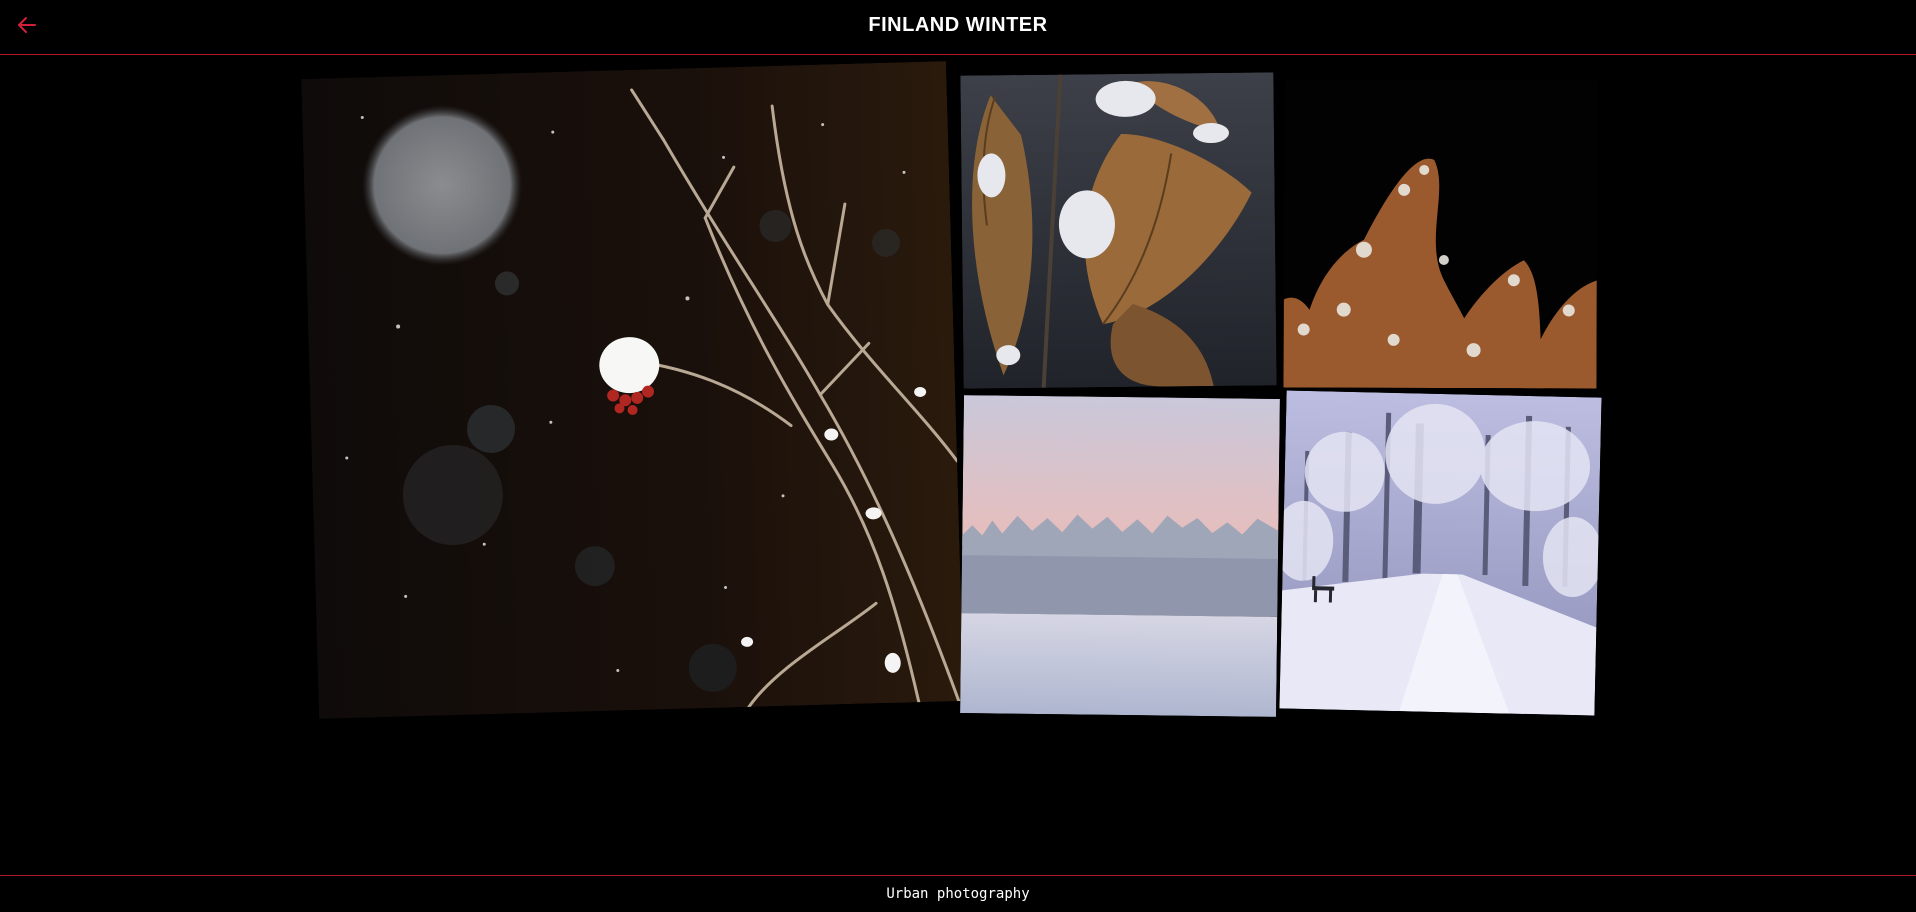 The width and height of the screenshot is (1916, 912). I want to click on photo-forest-path, so click(1440, 553).